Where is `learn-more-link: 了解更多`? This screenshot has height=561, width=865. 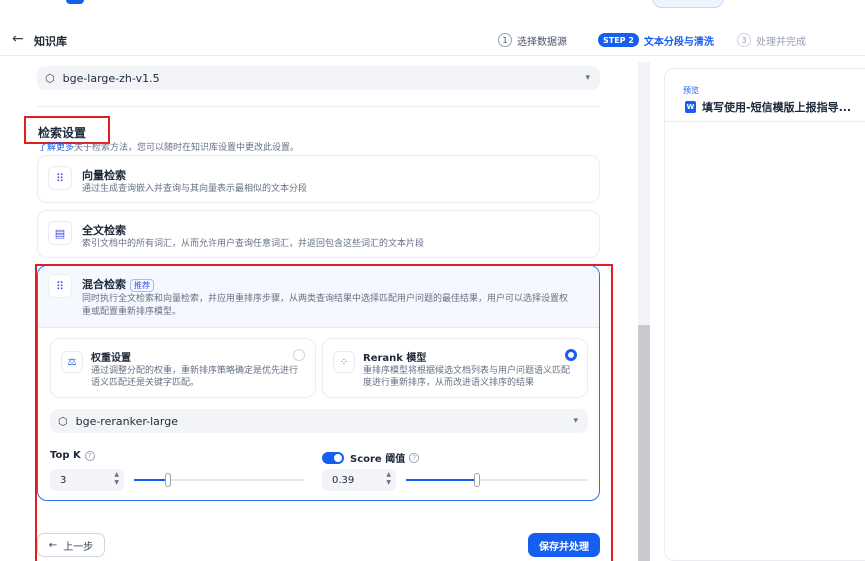
learn-more-link: 了解更多 is located at coordinates (56, 148).